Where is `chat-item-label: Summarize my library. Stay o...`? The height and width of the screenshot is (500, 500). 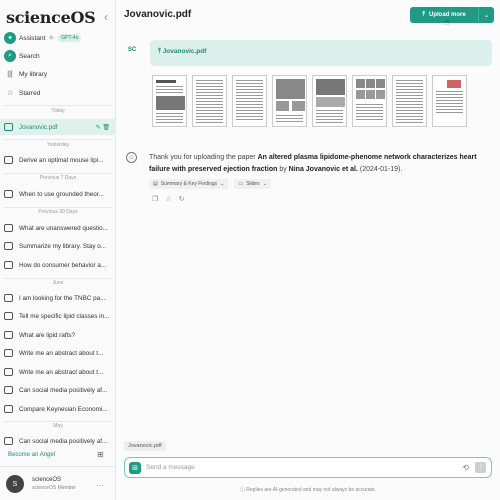 chat-item-label: Summarize my library. Stay o... is located at coordinates (63, 246).